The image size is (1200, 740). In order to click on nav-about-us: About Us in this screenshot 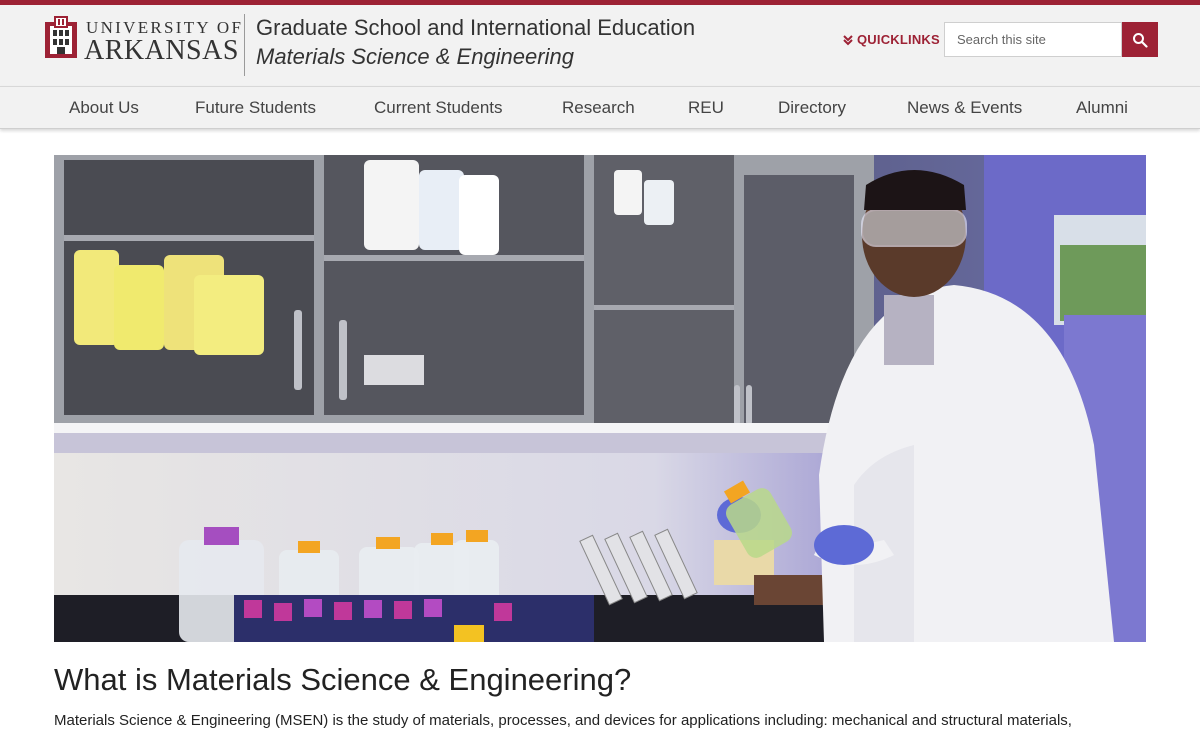, I will do `click(104, 108)`.